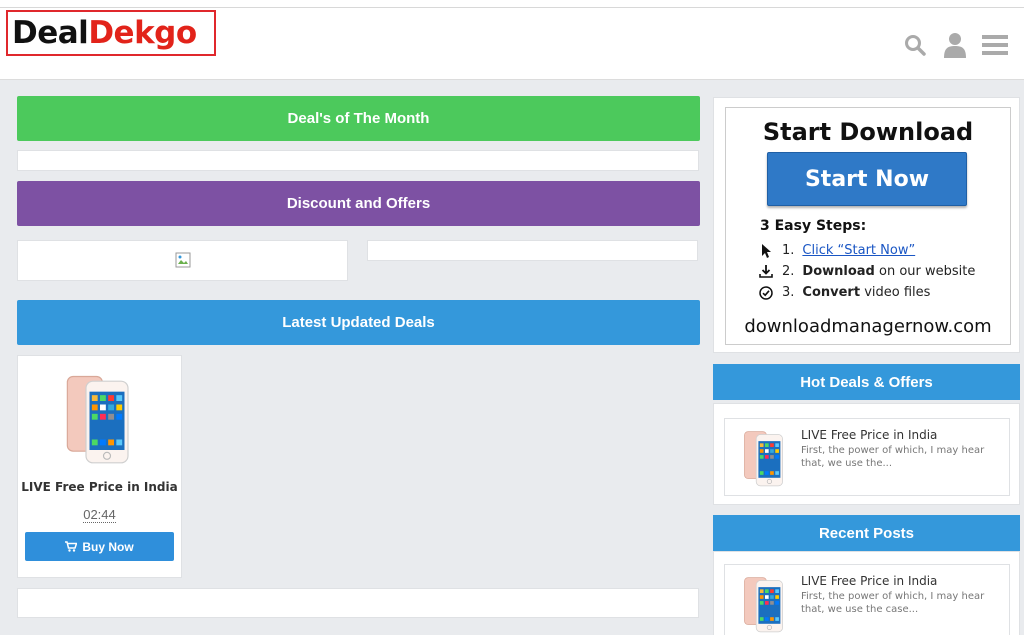 The height and width of the screenshot is (635, 1024). What do you see at coordinates (788, 292) in the screenshot?
I see `ad-step-3-number: 3.` at bounding box center [788, 292].